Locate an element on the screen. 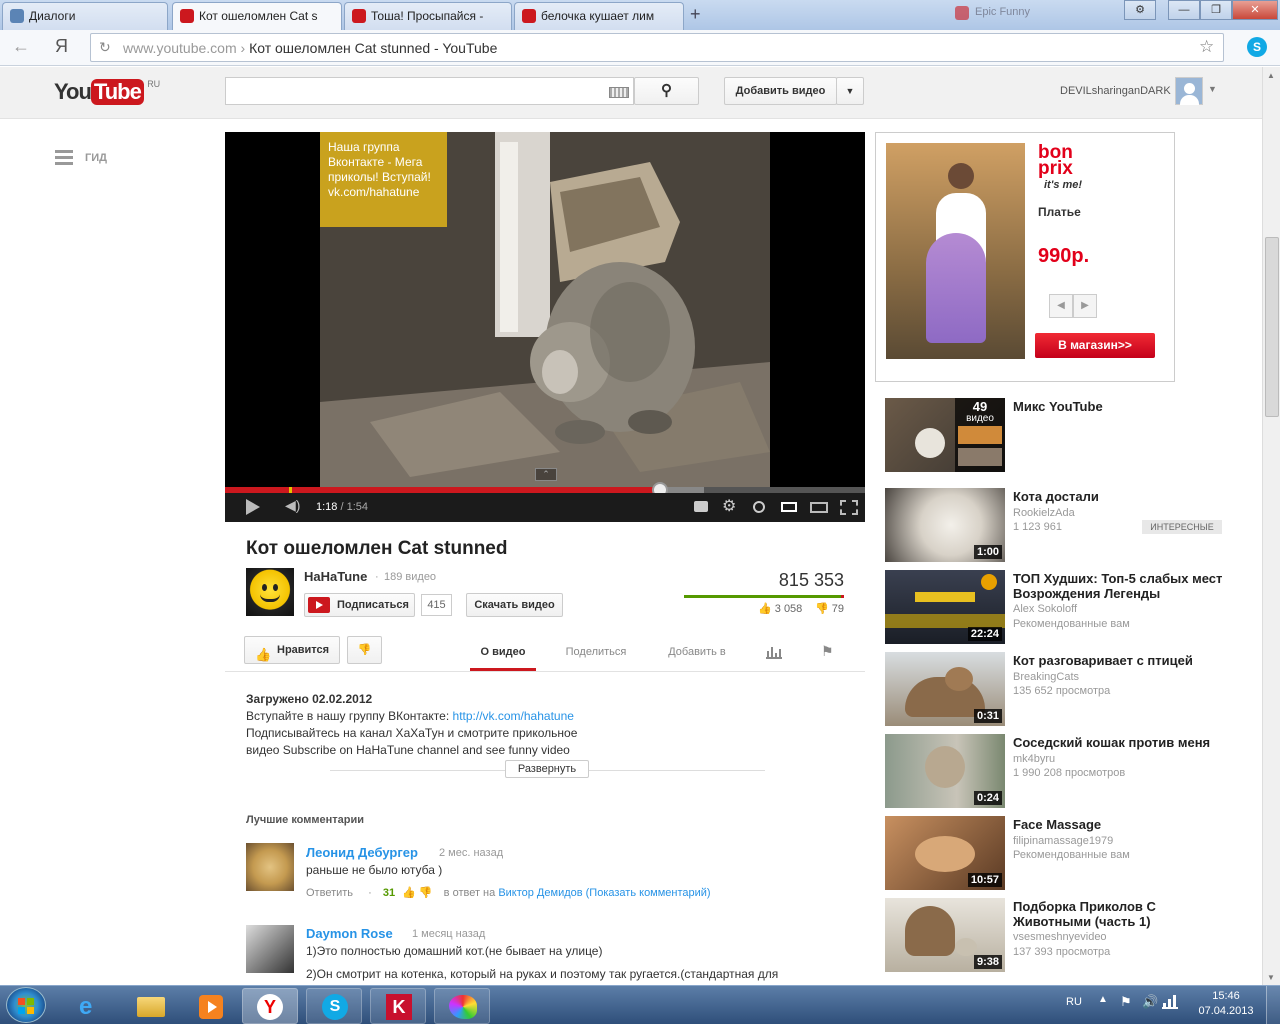  vk-link: http://vk.com/hahatune is located at coordinates (513, 716).